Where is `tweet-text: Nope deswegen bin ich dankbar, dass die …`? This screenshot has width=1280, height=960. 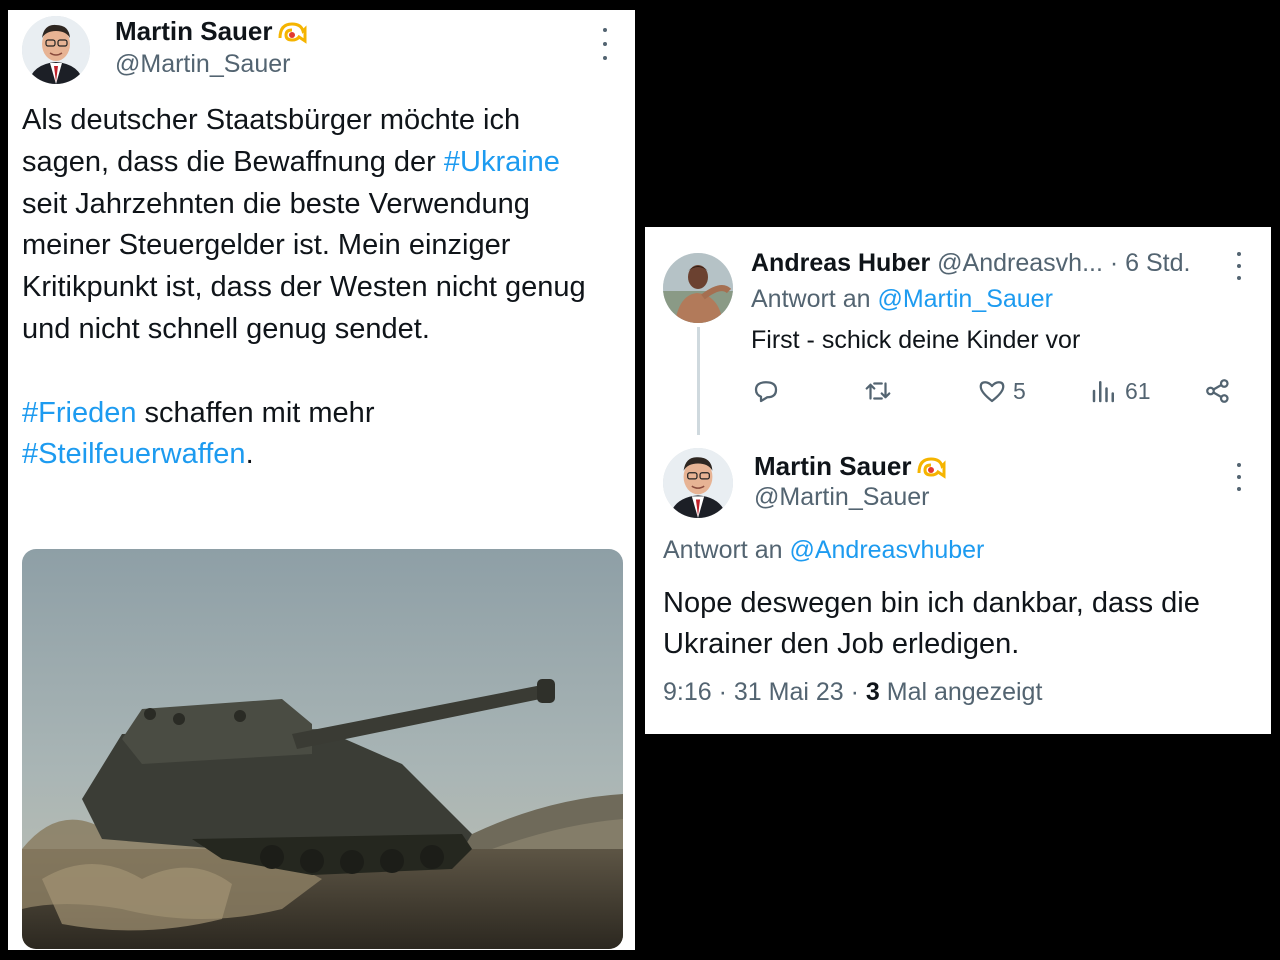 tweet-text: Nope deswegen bin ich dankbar, dass die … is located at coordinates (931, 623).